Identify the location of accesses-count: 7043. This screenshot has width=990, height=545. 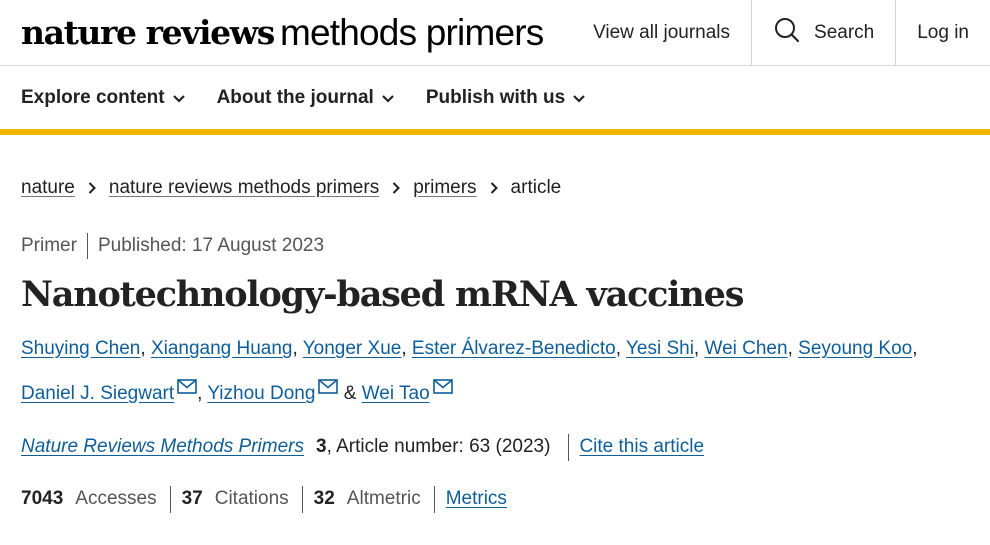
(42, 498).